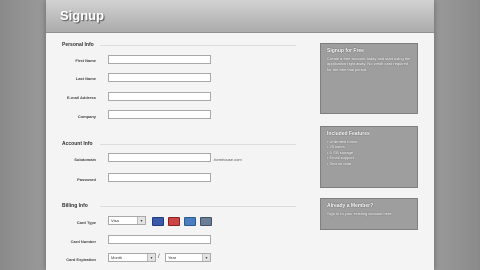 The height and width of the screenshot is (270, 480). I want to click on amex-icon, so click(190, 221).